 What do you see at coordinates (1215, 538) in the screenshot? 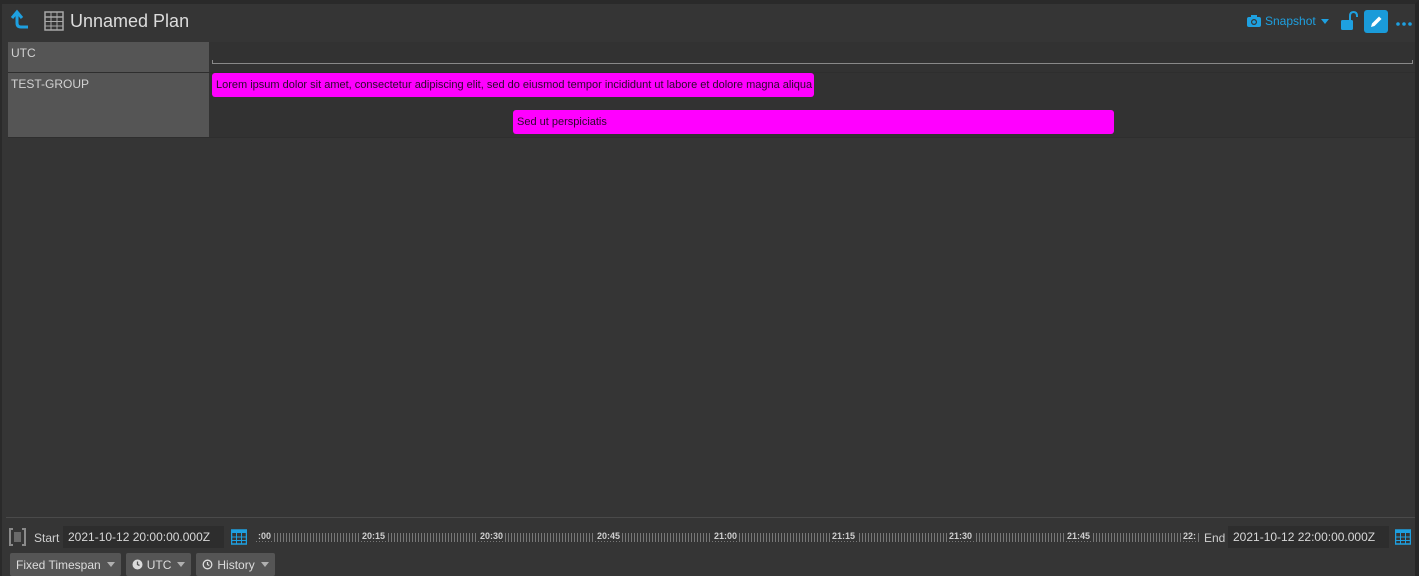
I see `end-label: End` at bounding box center [1215, 538].